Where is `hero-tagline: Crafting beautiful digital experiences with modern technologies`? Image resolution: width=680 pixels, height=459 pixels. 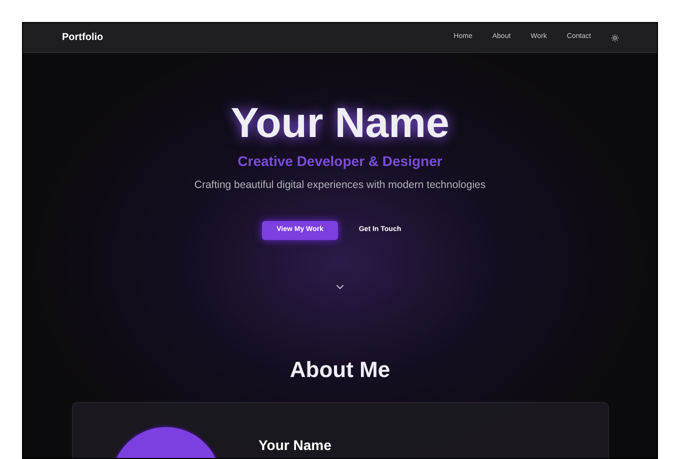
hero-tagline: Crafting beautiful digital experiences with modern technologies is located at coordinates (340, 185).